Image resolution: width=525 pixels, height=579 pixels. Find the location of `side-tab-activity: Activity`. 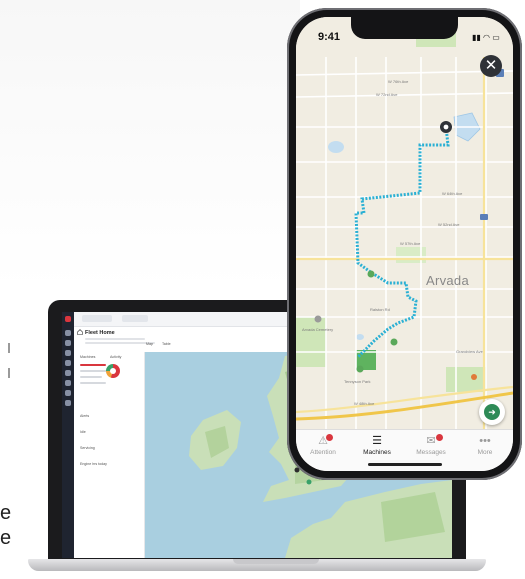

side-tab-activity: Activity is located at coordinates (115, 357).